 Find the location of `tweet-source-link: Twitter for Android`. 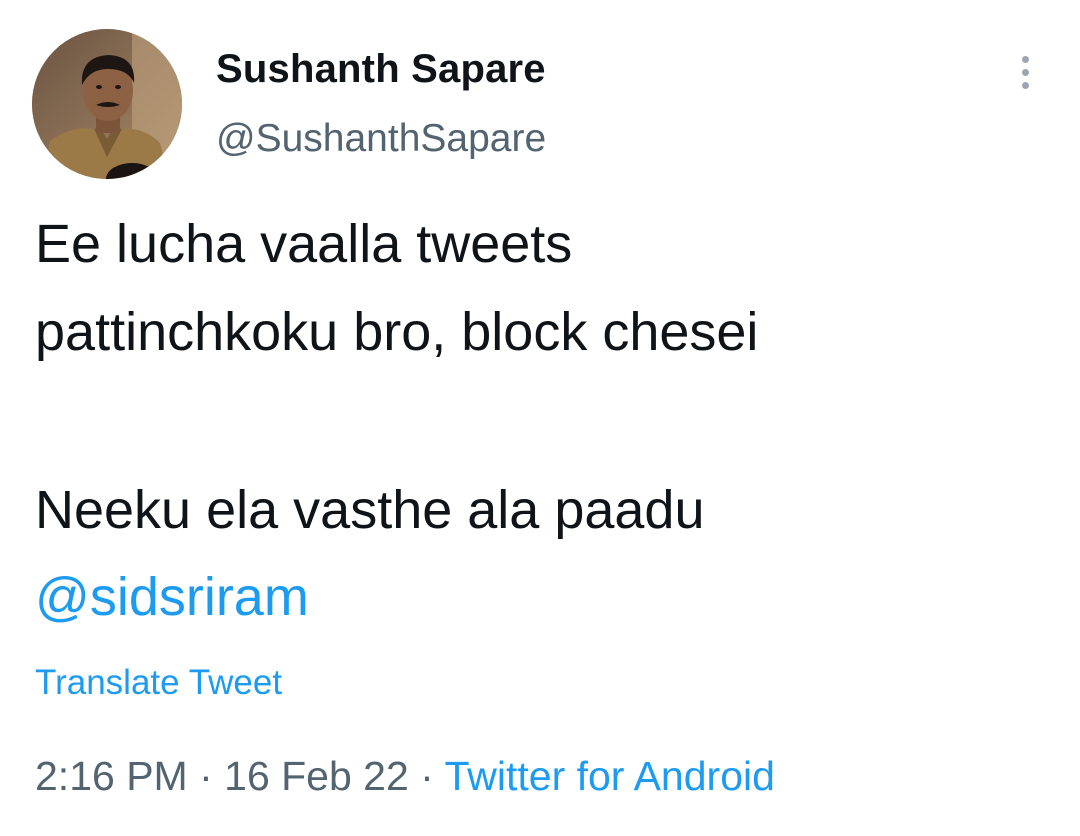

tweet-source-link: Twitter for Android is located at coordinates (609, 776).